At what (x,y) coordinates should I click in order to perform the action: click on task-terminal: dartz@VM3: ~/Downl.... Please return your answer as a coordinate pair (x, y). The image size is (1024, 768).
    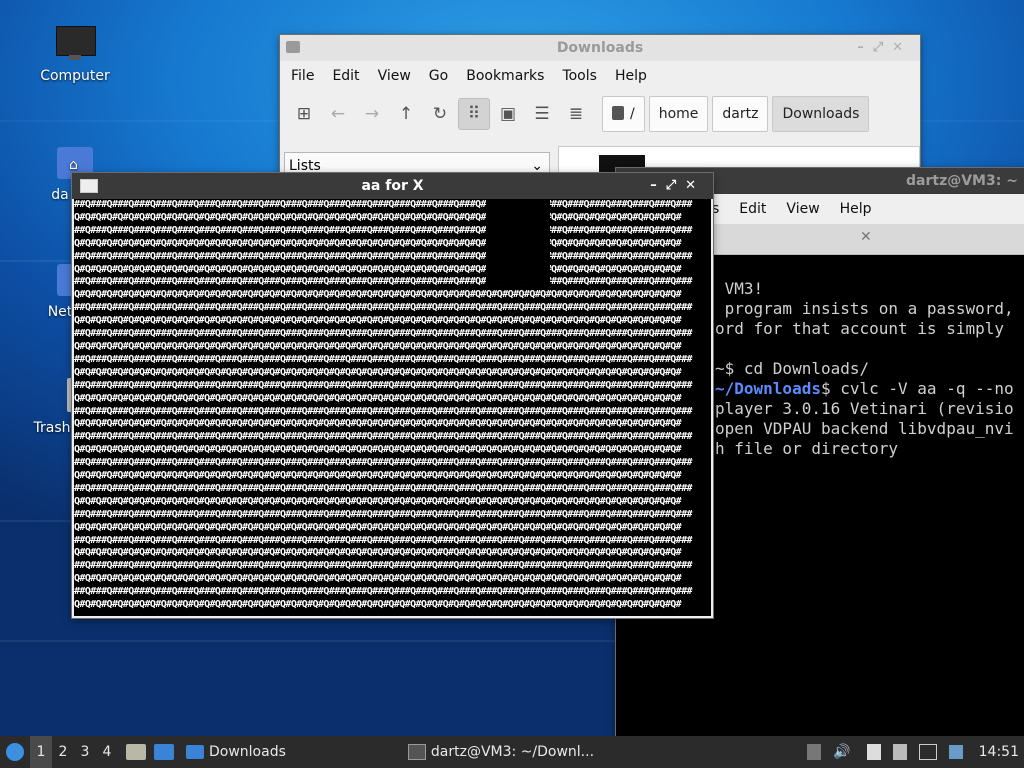
    Looking at the image, I should click on (501, 752).